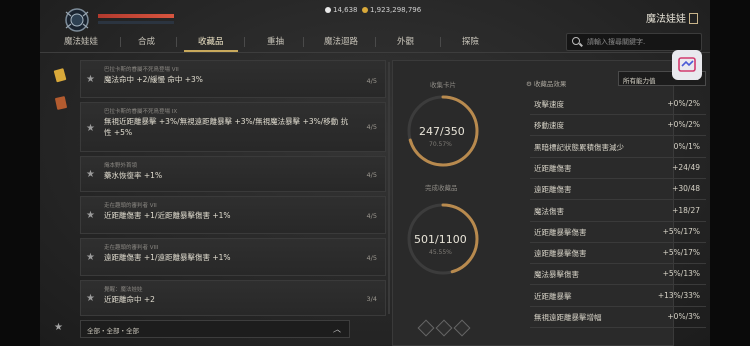 The image size is (750, 346). I want to click on stat-value: +30/48, so click(686, 189).